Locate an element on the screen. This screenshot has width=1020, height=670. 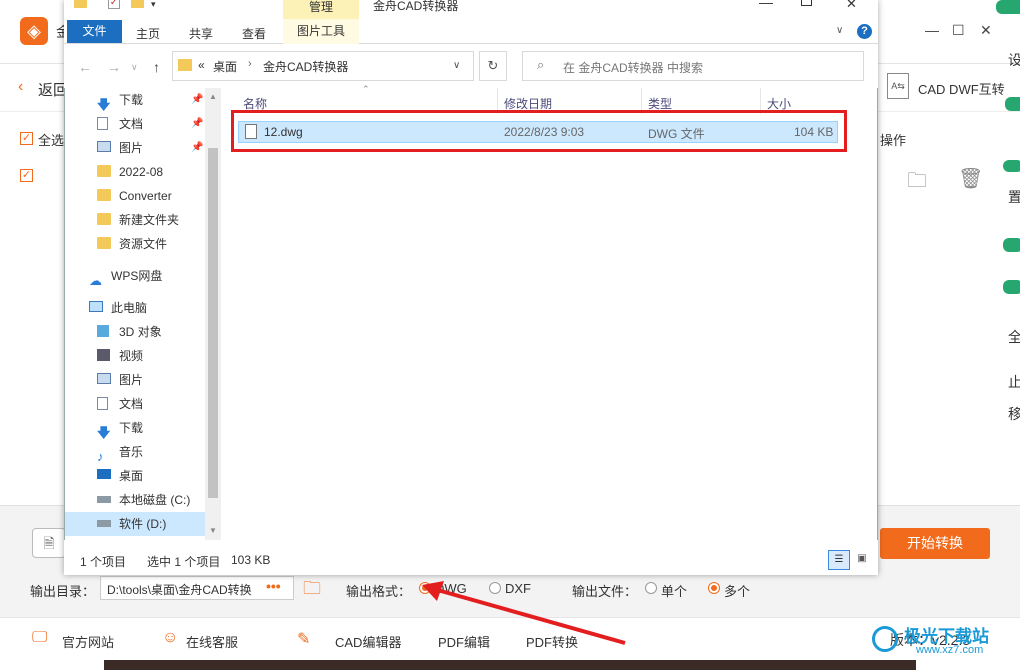
tab-share: 共享 is located at coordinates (201, 33).